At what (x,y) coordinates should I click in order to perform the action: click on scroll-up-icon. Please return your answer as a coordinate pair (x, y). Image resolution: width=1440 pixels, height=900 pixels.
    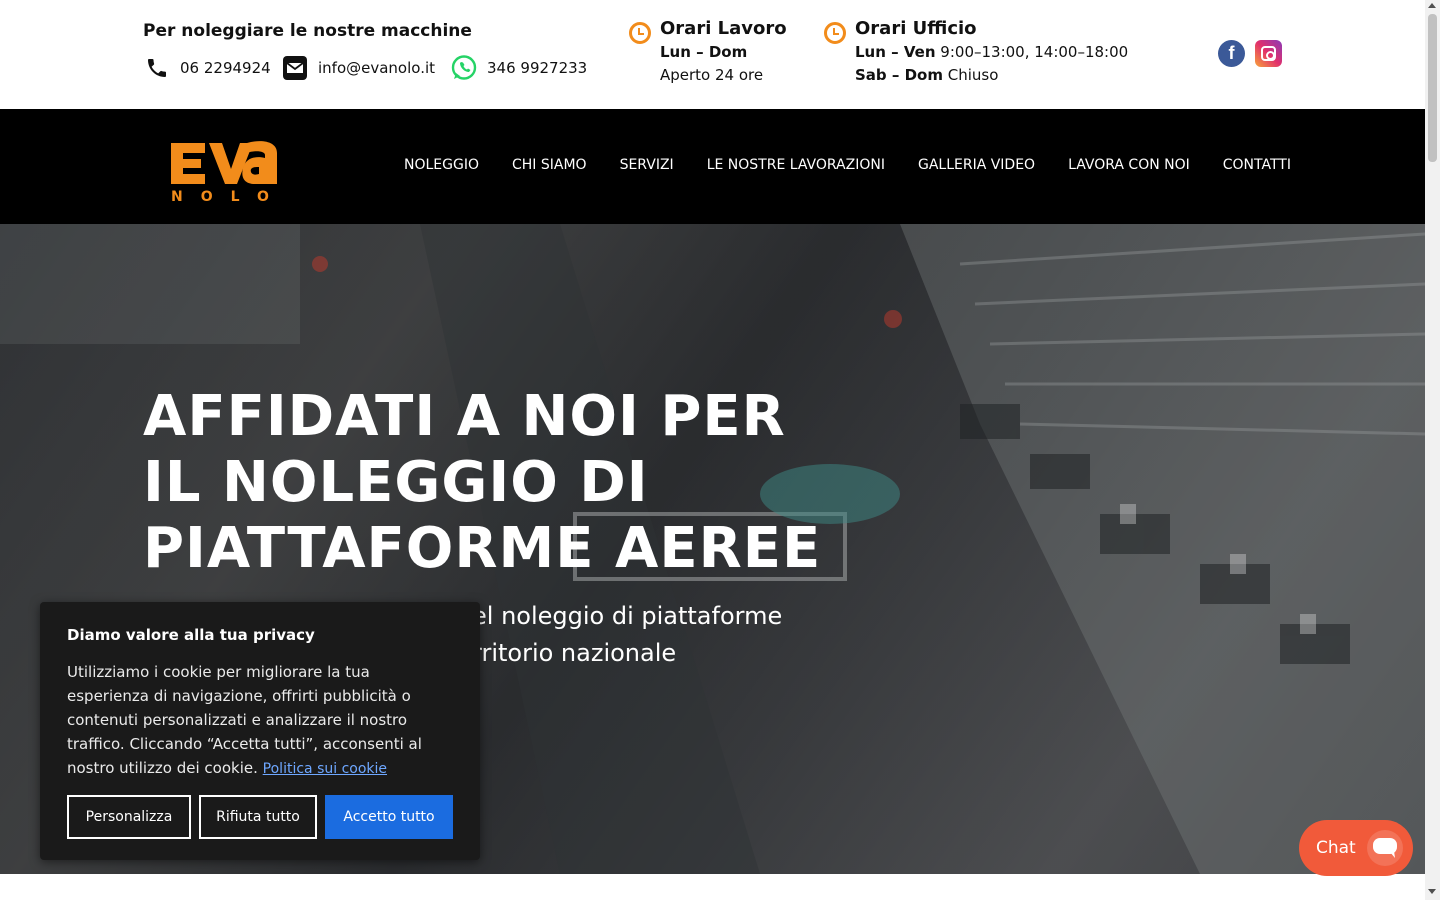
    Looking at the image, I should click on (1432, 5).